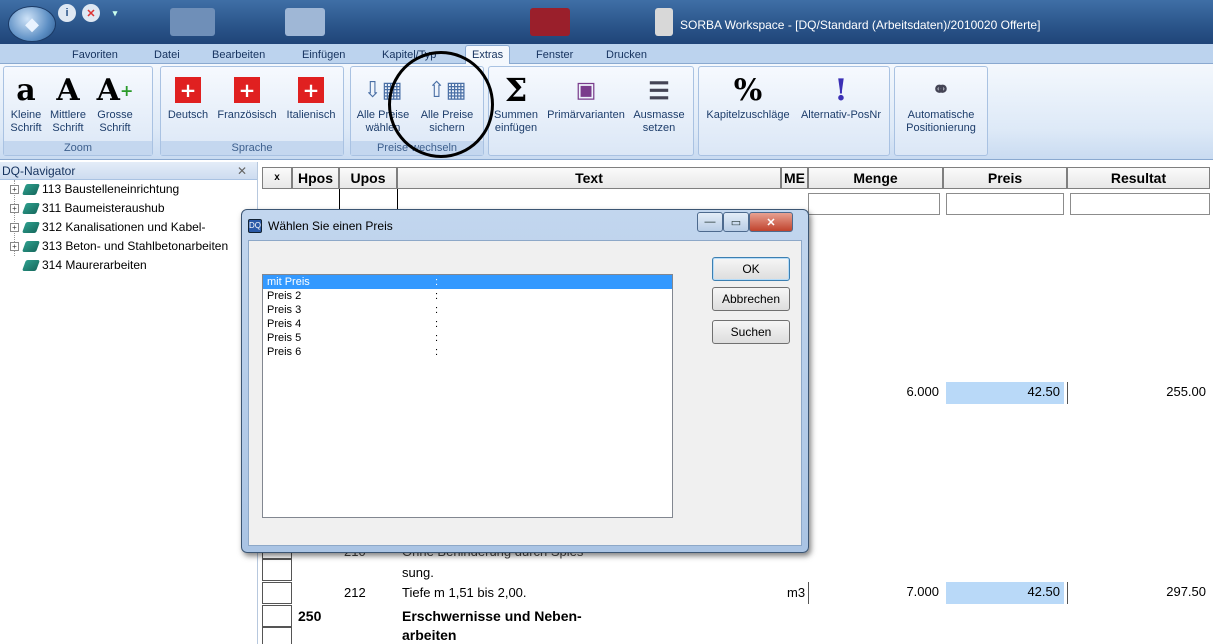 The image size is (1213, 644). I want to click on col-header-resultat: Resultat, so click(1138, 178).